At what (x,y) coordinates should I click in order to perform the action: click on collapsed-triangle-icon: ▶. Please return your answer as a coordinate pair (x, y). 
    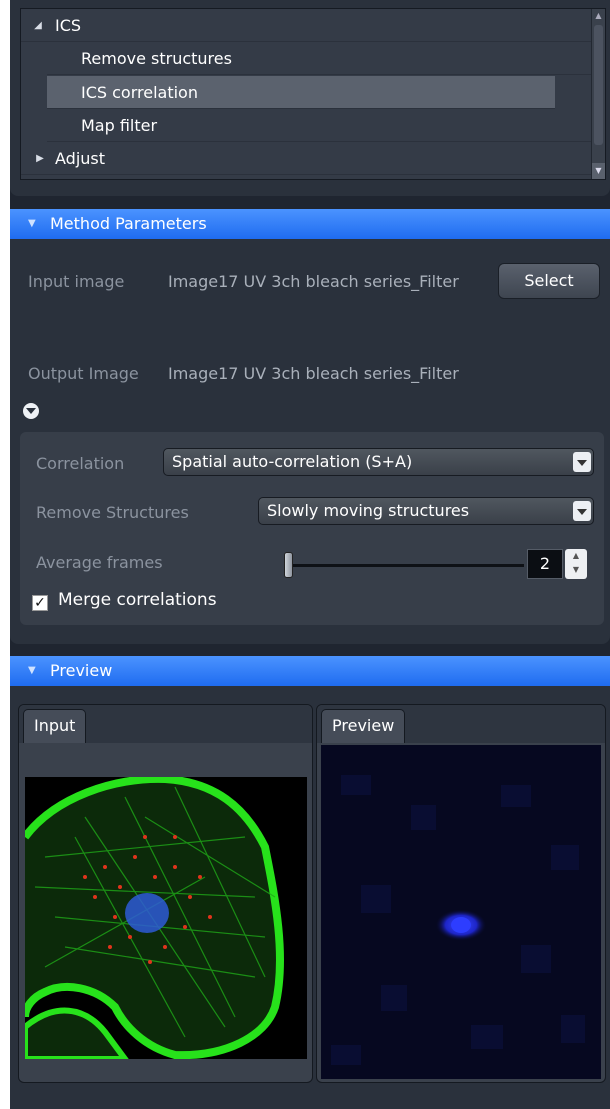
    Looking at the image, I should click on (40, 158).